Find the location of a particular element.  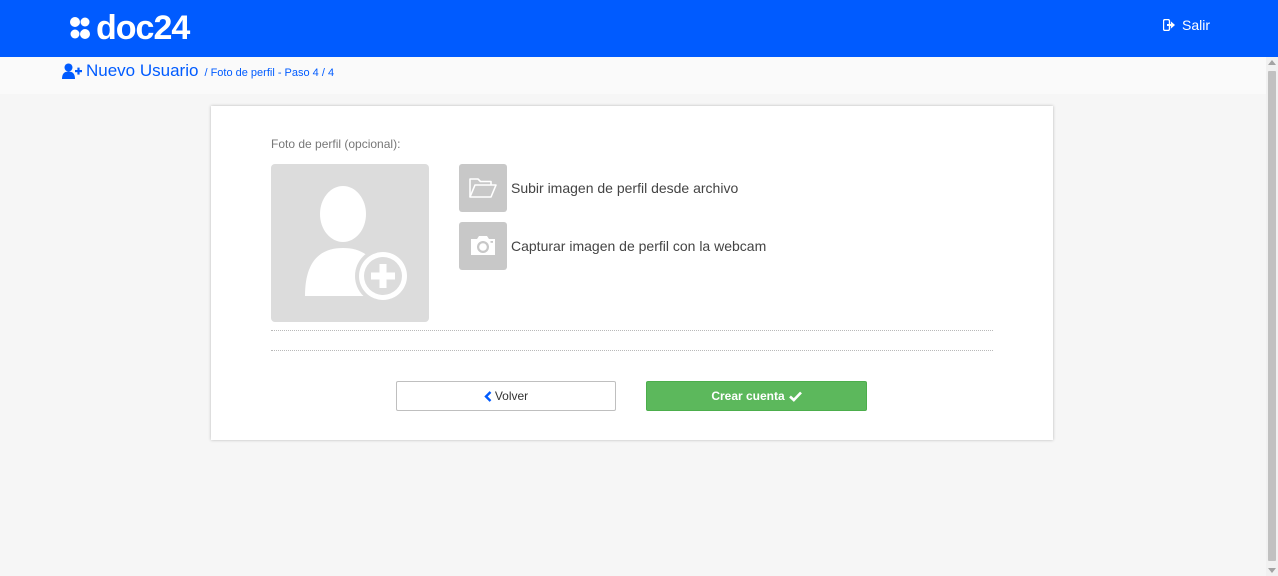

brand-logo: doc24 is located at coordinates (129, 28).